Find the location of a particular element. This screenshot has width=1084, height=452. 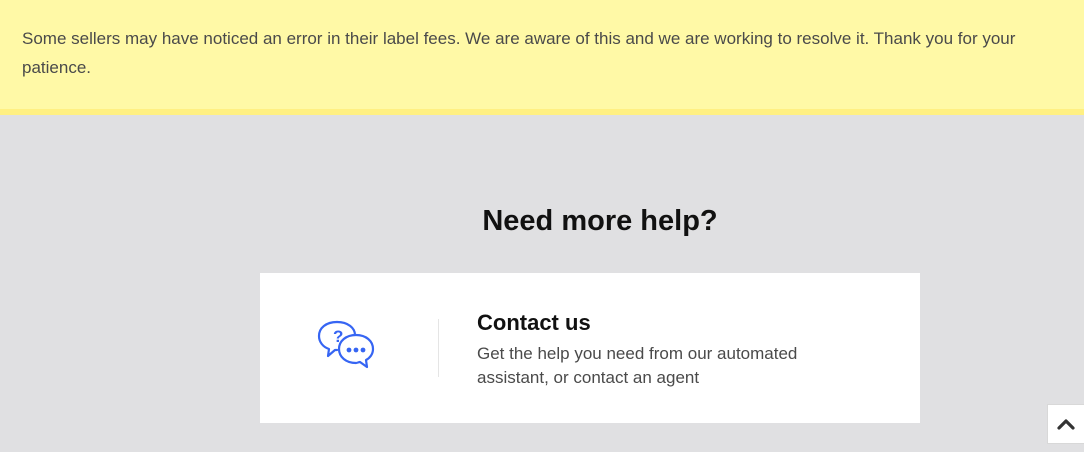

help-heading: Need more help? is located at coordinates (600, 221).